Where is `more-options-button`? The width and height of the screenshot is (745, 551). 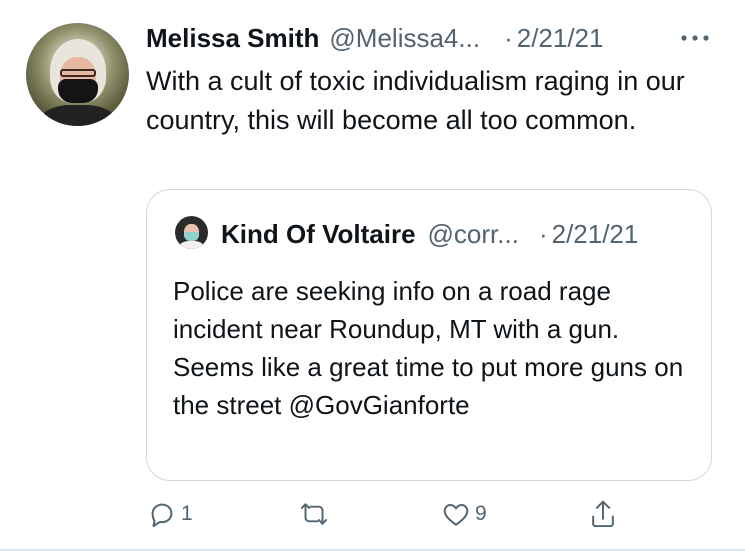 more-options-button is located at coordinates (695, 38).